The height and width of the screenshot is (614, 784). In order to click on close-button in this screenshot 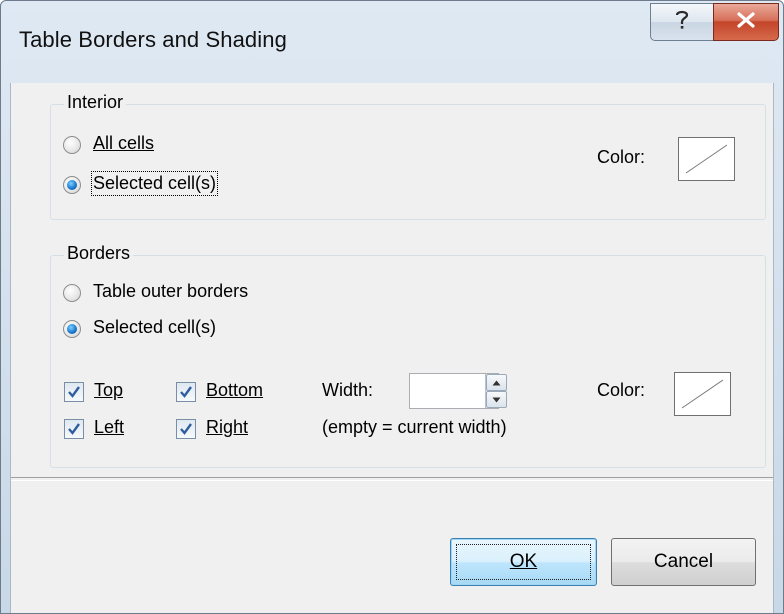, I will do `click(746, 22)`.